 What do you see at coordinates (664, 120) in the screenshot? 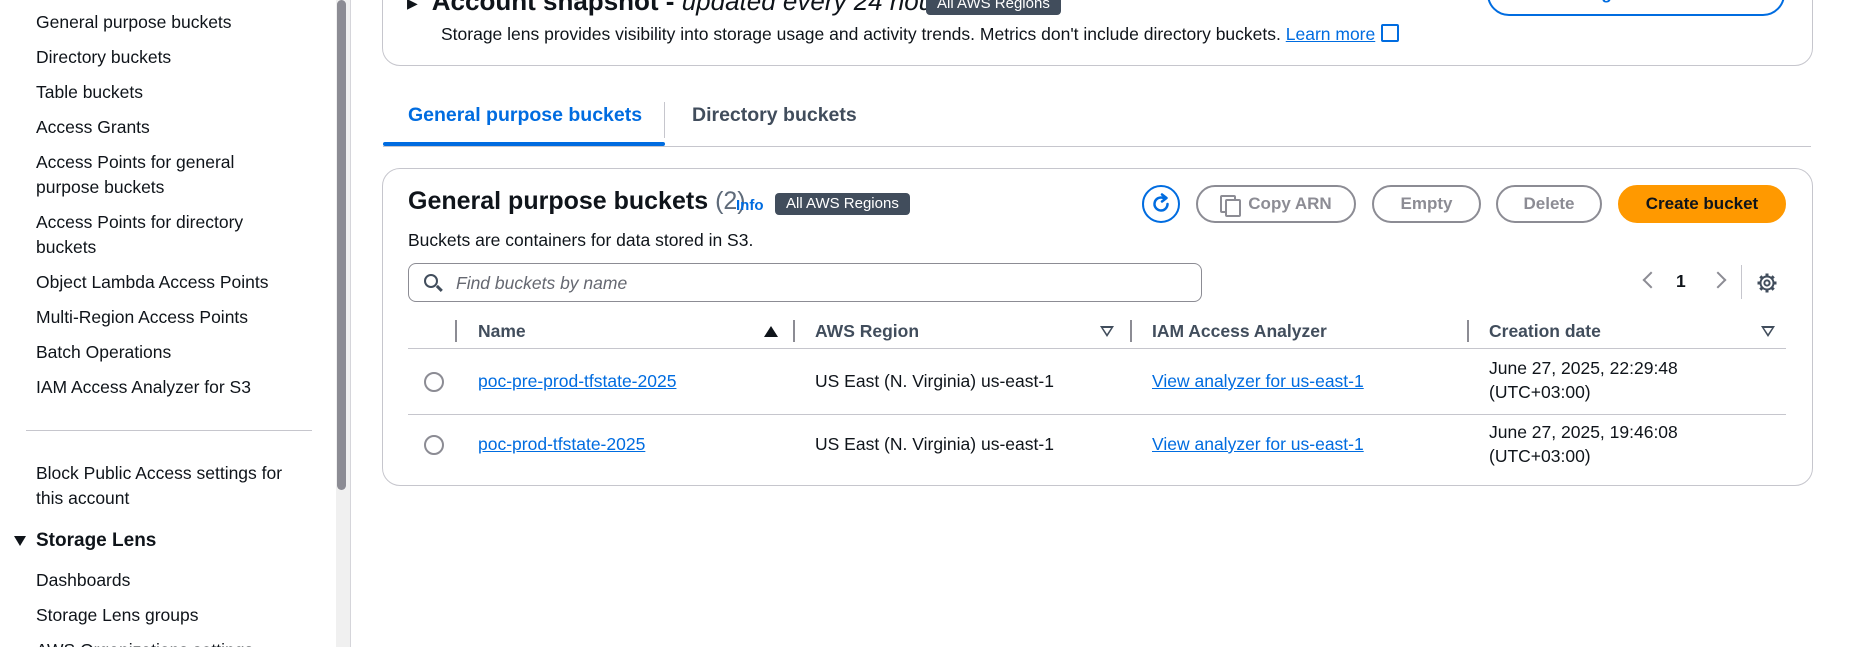
I see `tab-separator` at bounding box center [664, 120].